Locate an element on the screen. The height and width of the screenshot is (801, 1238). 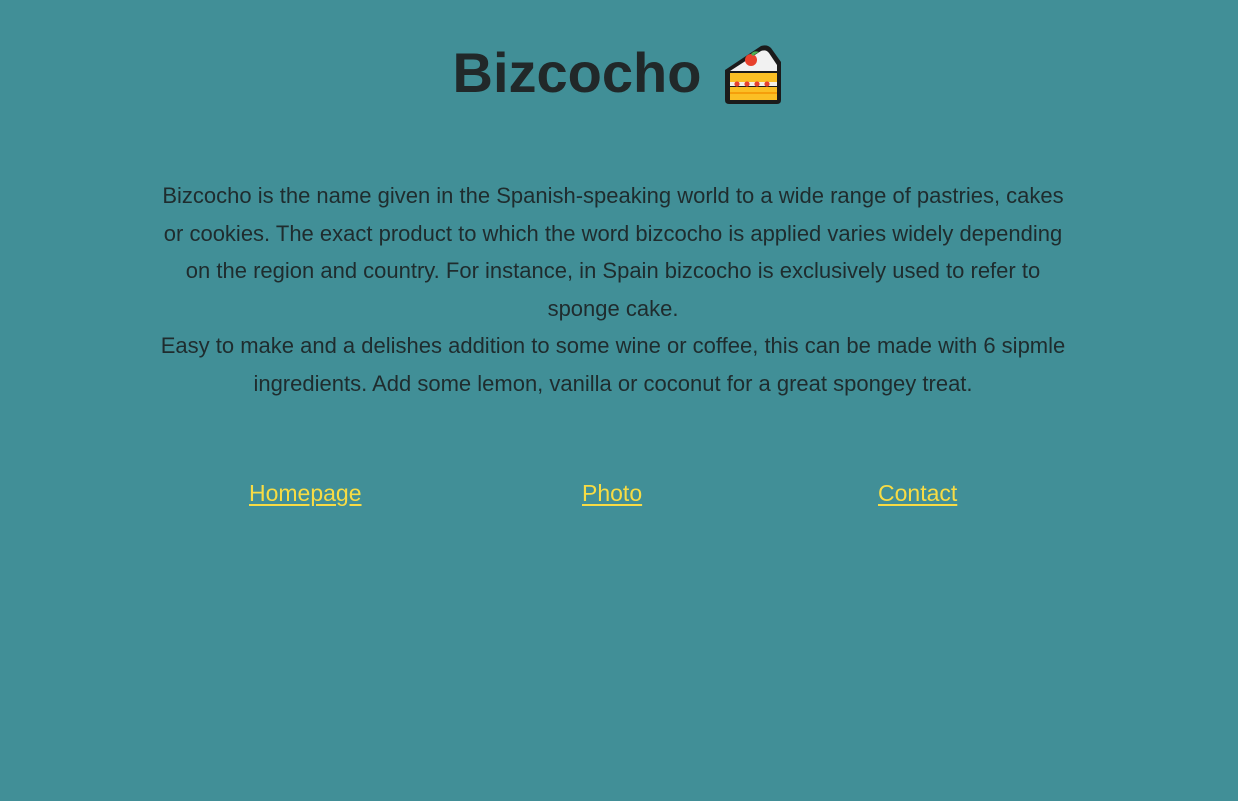
contact-link: Contact is located at coordinates (917, 493).